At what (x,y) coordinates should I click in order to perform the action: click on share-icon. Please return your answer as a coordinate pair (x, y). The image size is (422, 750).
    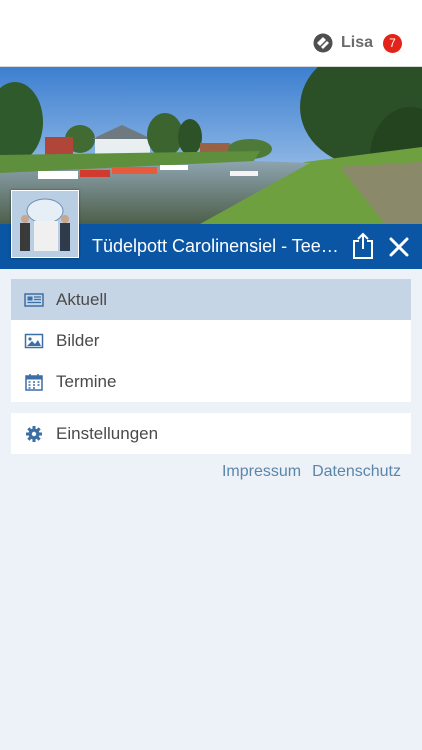
    Looking at the image, I should click on (363, 246).